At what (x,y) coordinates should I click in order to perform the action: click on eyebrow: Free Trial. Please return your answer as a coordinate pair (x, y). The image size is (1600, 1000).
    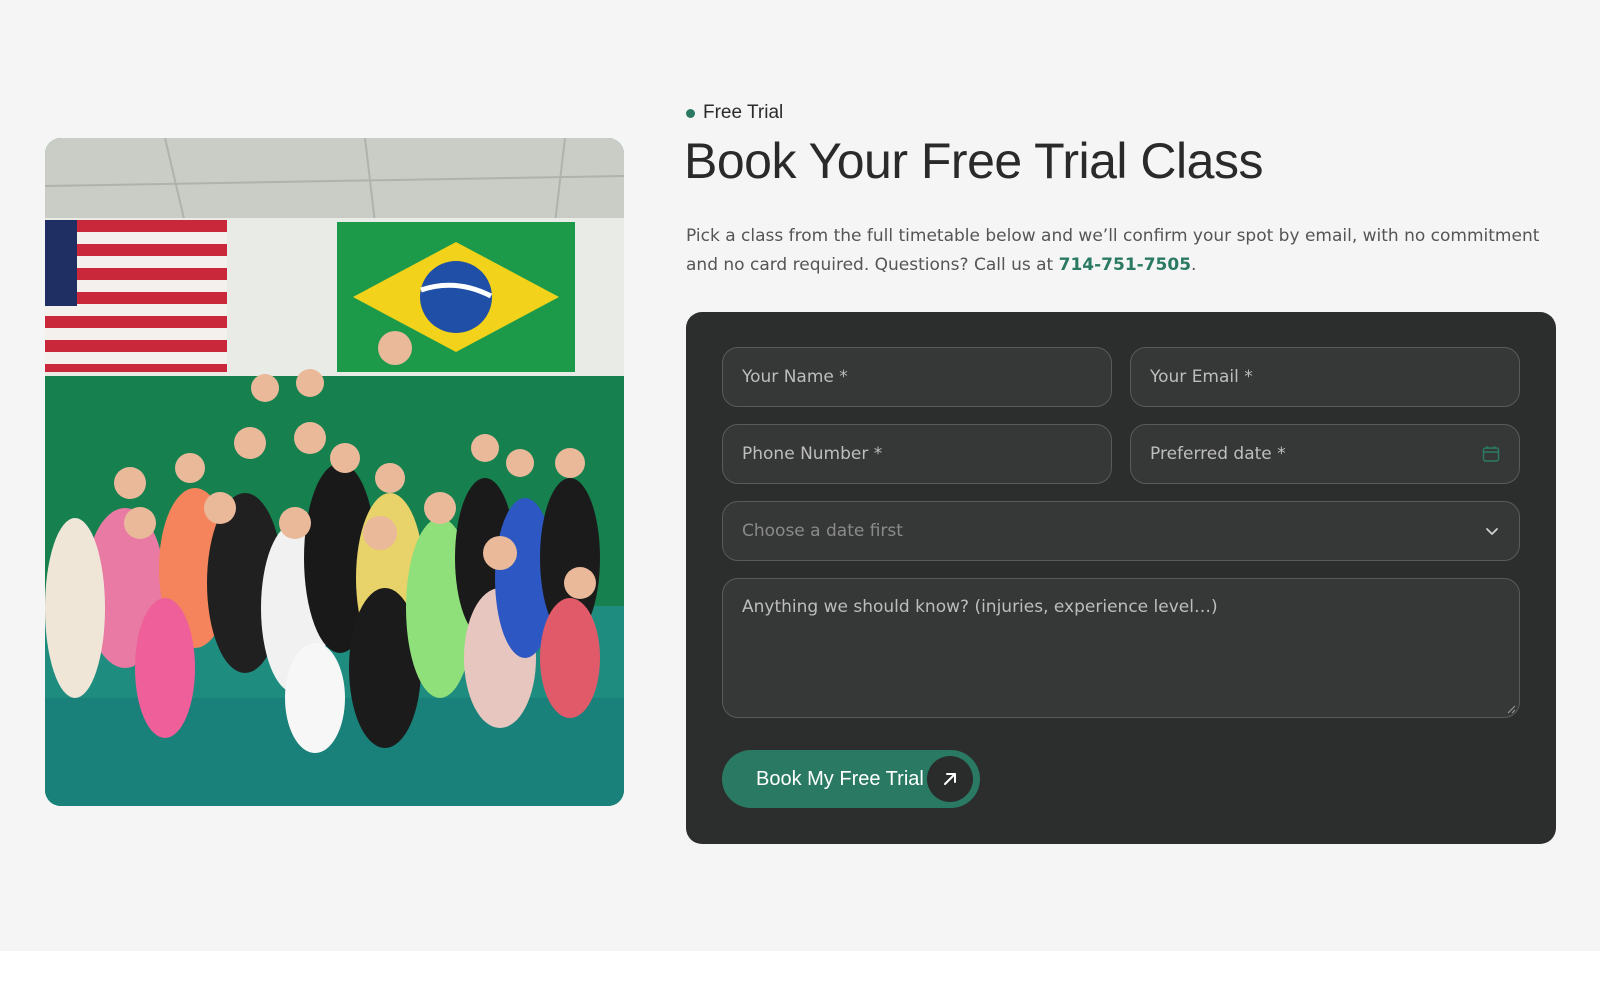
    Looking at the image, I should click on (734, 113).